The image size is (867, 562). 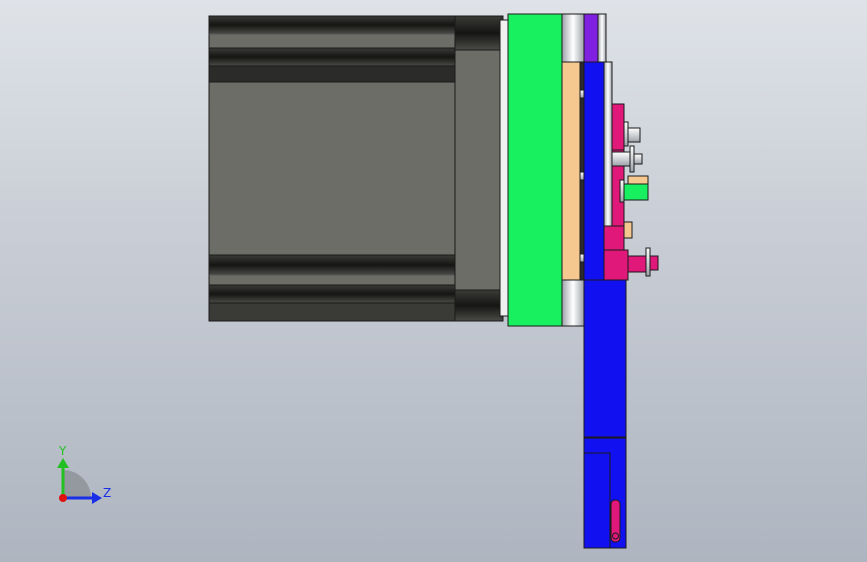 What do you see at coordinates (615, 521) in the screenshot?
I see `bottom-sensor` at bounding box center [615, 521].